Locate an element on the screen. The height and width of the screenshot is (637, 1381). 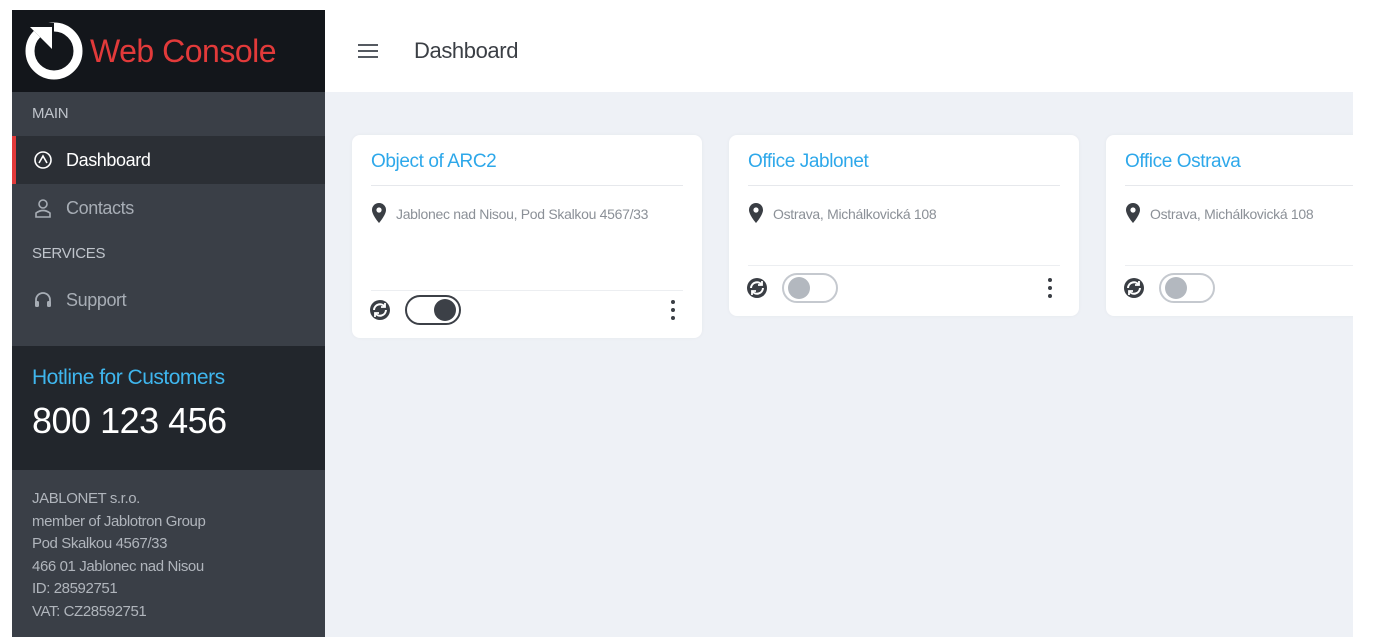
sidebar-item-label: Dashboard is located at coordinates (108, 159).